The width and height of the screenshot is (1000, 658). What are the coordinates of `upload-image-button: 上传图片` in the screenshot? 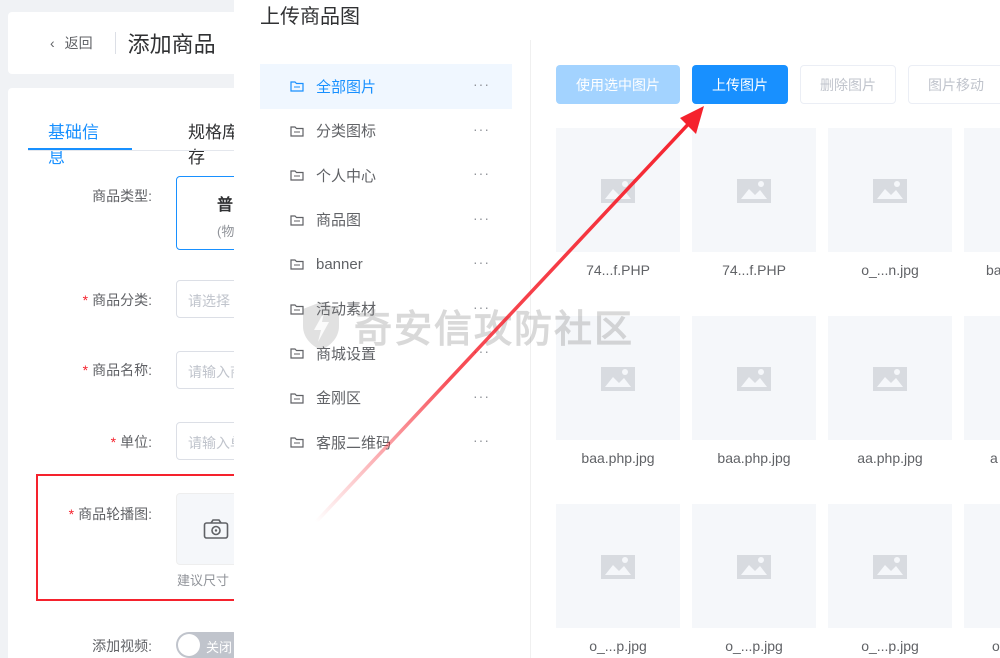 It's located at (740, 84).